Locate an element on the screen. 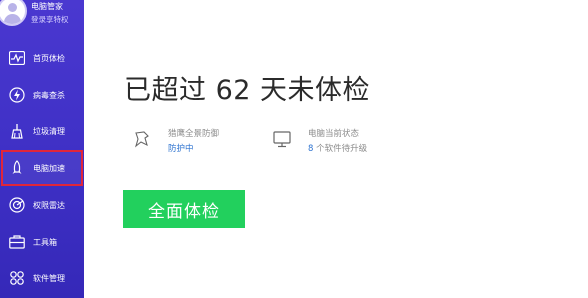 The image size is (588, 298). sidebar-item-permission-radar: 权限雷达 is located at coordinates (42, 205).